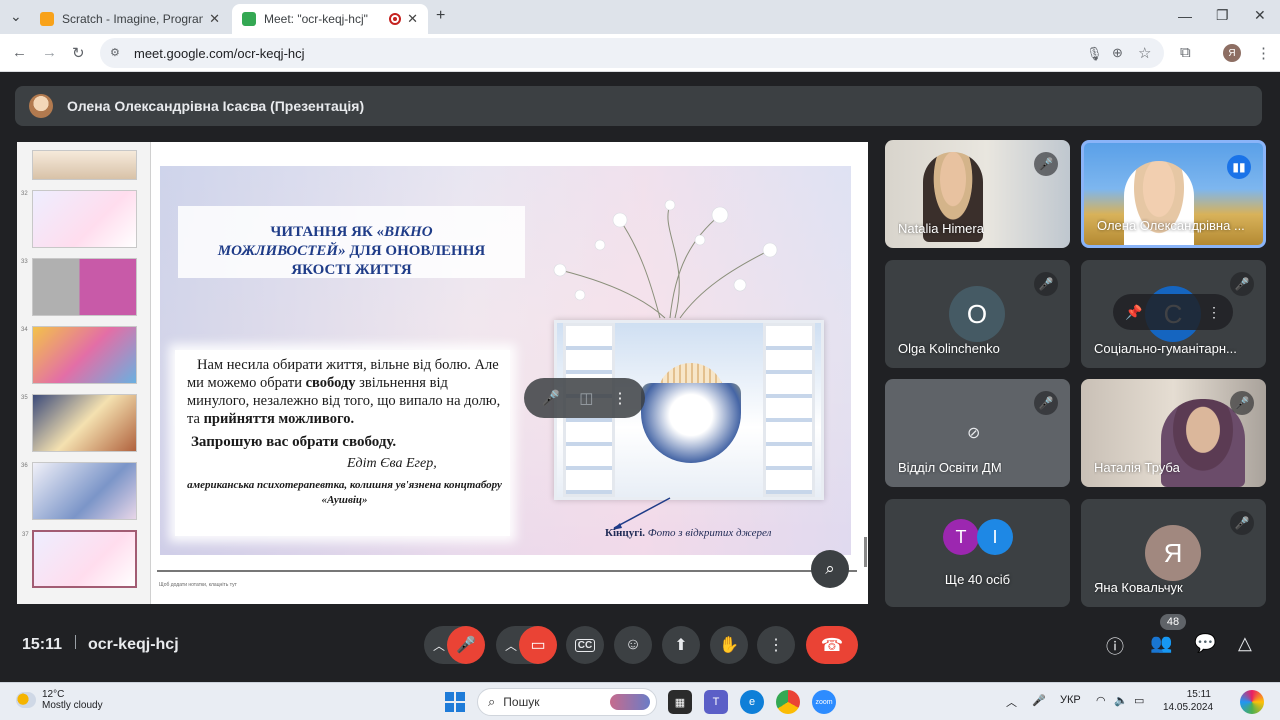 This screenshot has height=720, width=1280. What do you see at coordinates (281, 251) in the screenshot?
I see `title-part: МОЖЛИВОСТЕЙ»` at bounding box center [281, 251].